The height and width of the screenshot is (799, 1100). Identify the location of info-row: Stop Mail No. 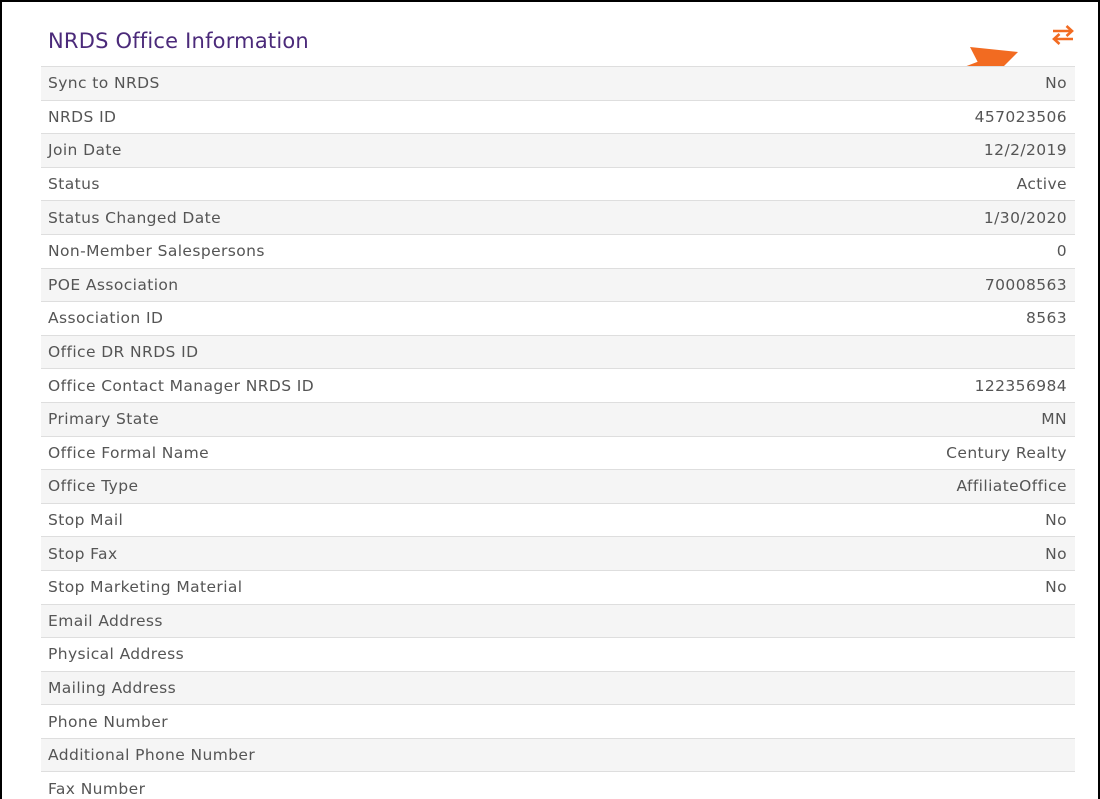
(558, 519).